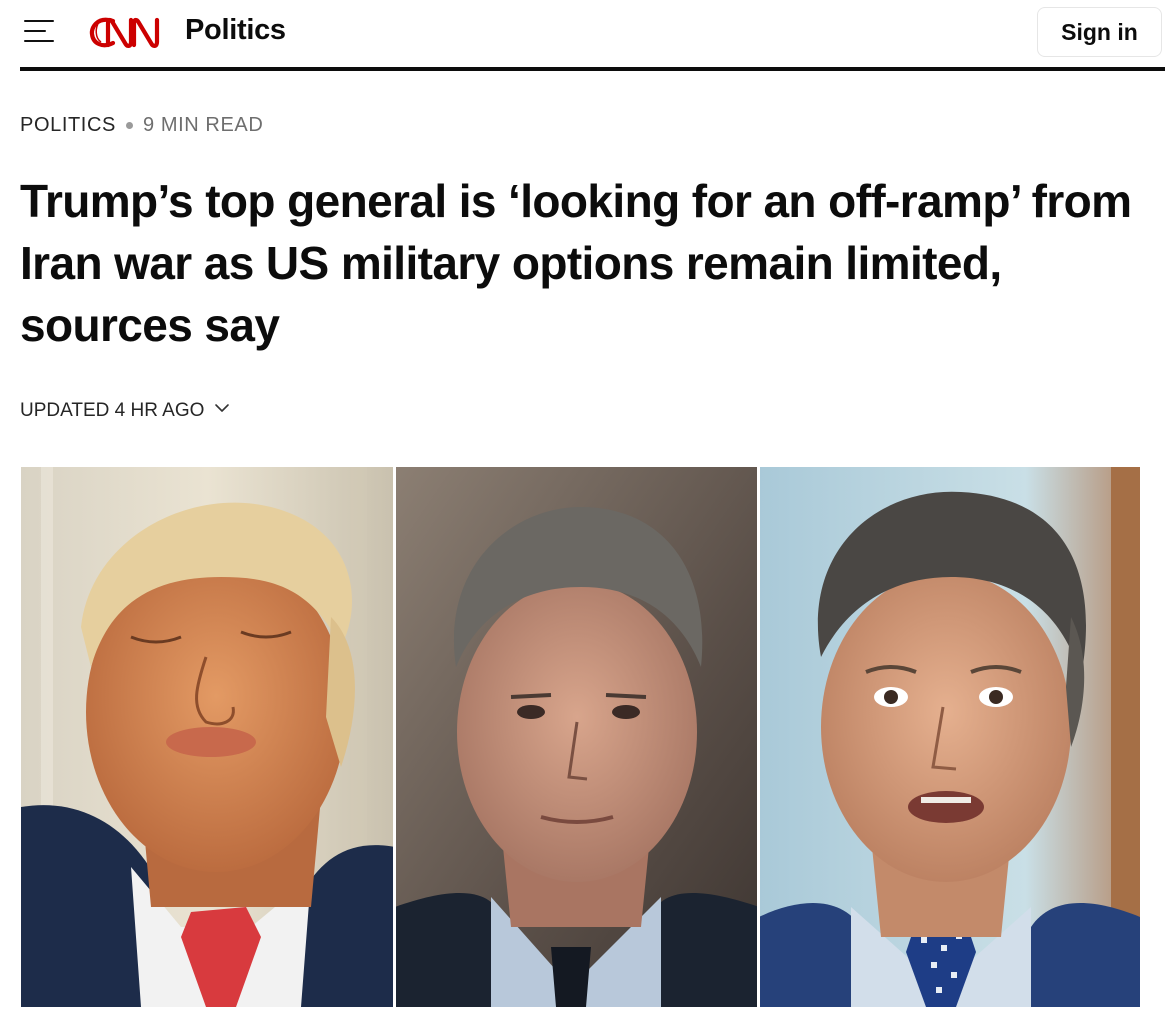 The height and width of the screenshot is (1028, 1168). I want to click on article-kicker: POLITICS 9 MIN READ, so click(141, 125).